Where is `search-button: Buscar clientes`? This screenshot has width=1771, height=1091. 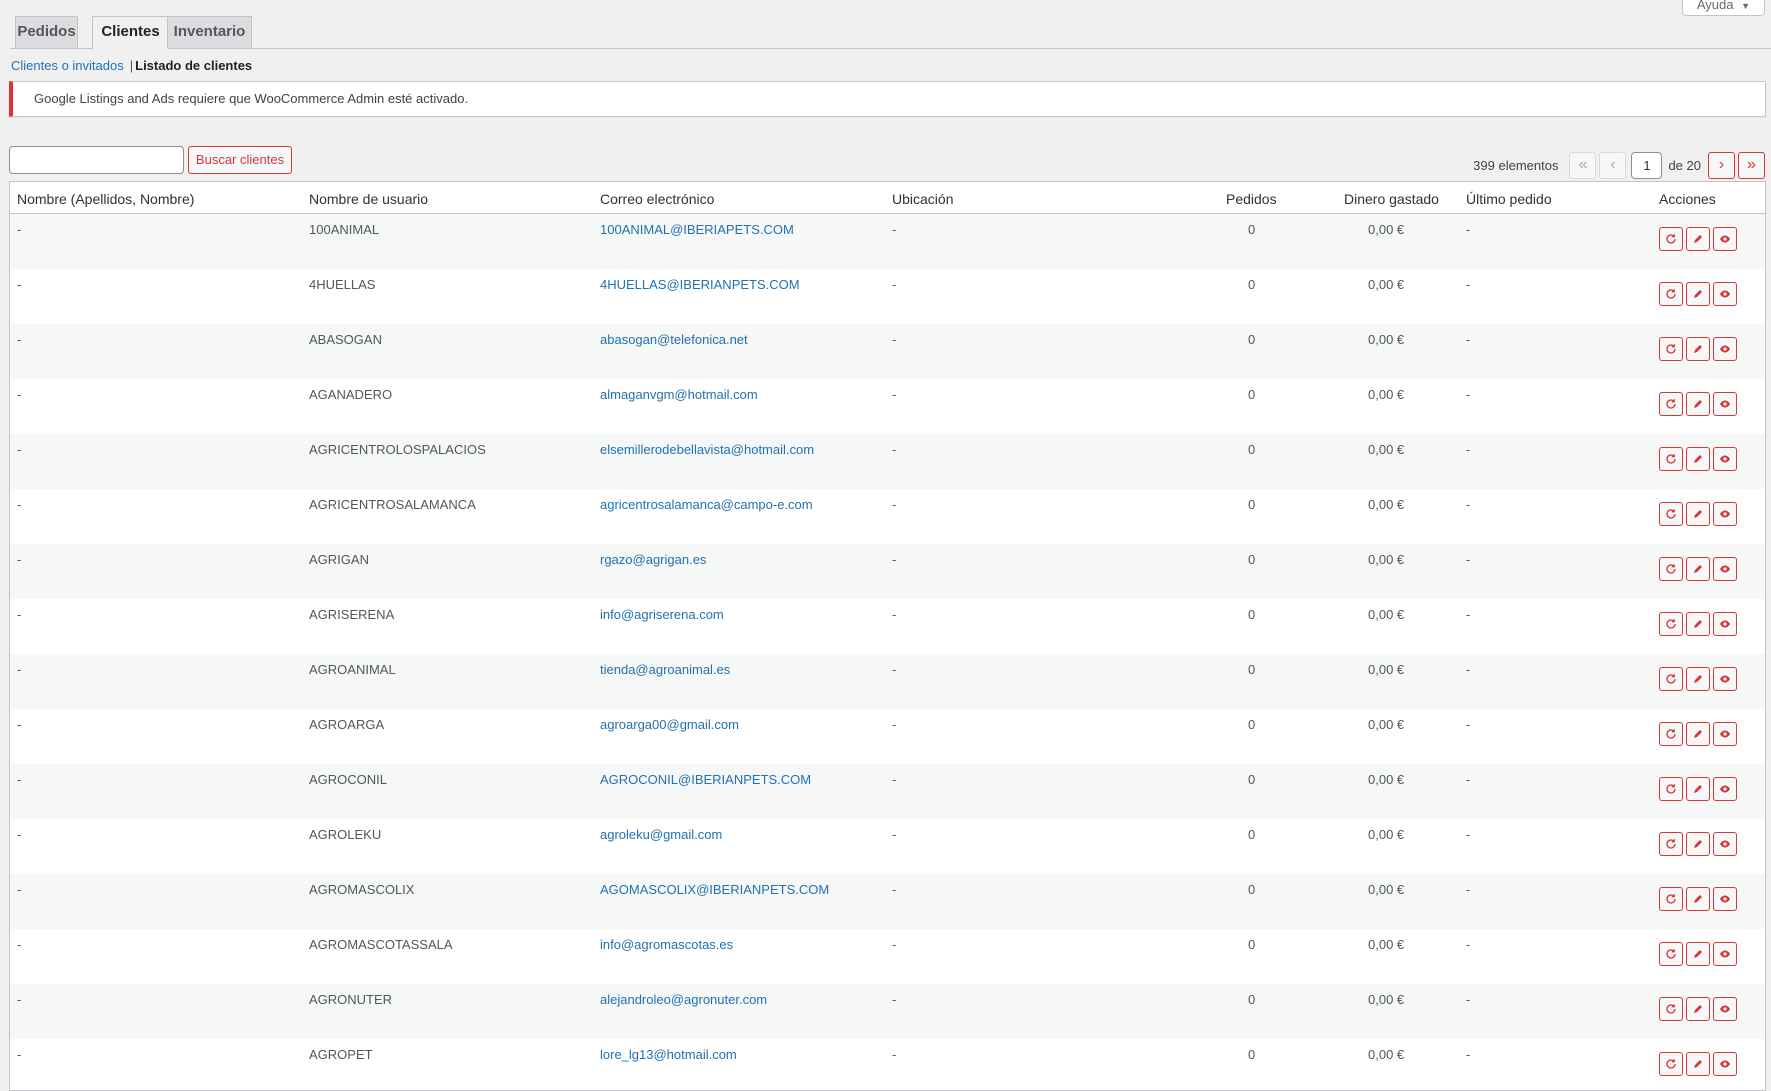 search-button: Buscar clientes is located at coordinates (240, 160).